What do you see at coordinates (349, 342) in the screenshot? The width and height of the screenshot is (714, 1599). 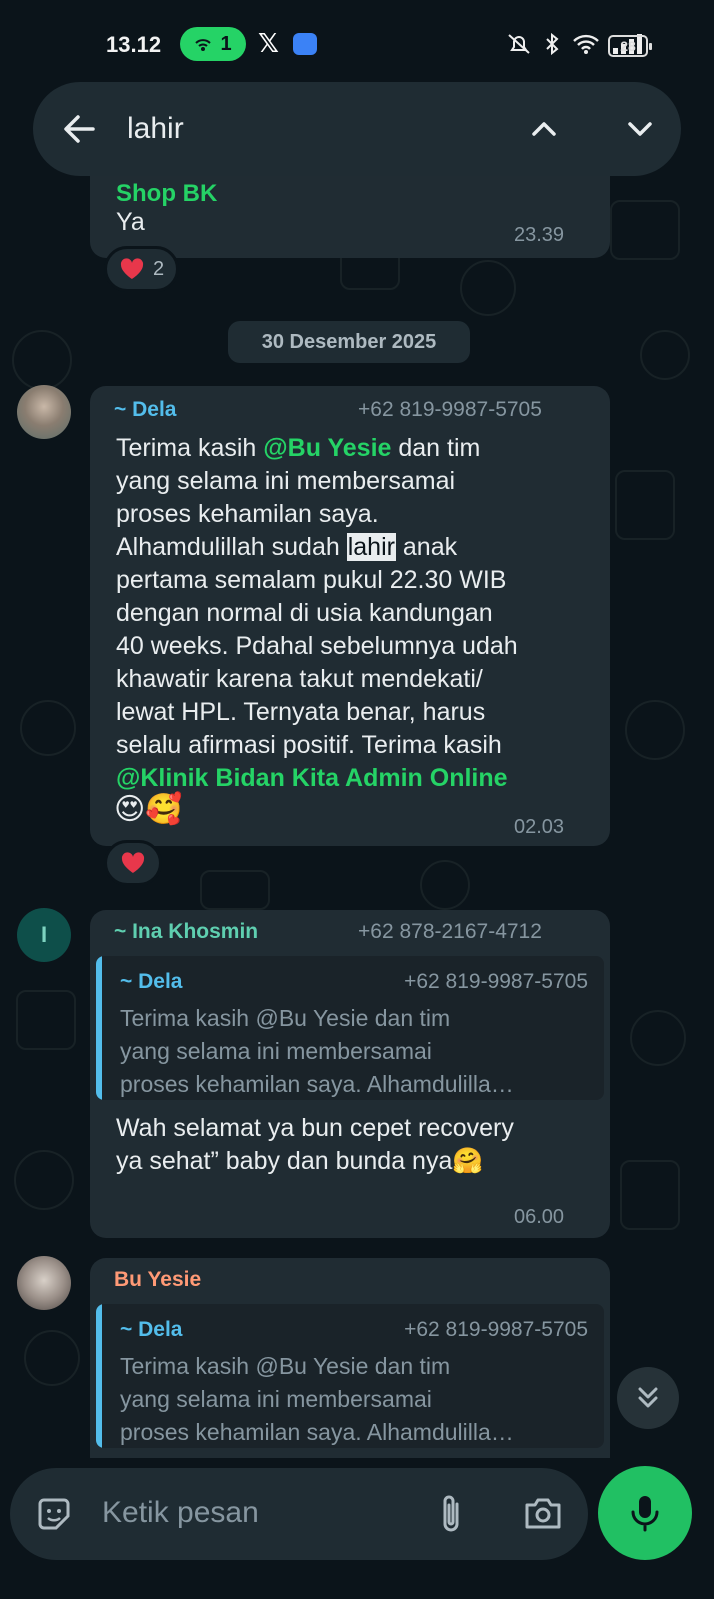 I see `date-separator: 30 Desember 2025` at bounding box center [349, 342].